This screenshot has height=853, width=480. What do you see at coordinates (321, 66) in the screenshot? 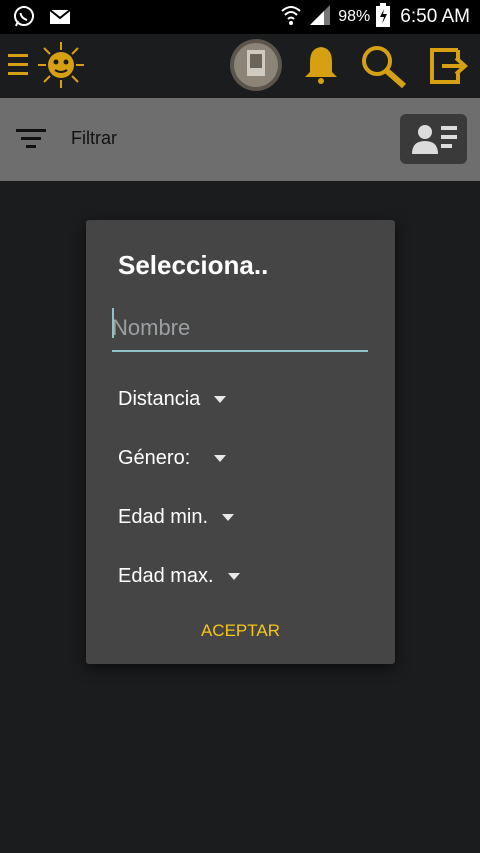
I see `bell-icon` at bounding box center [321, 66].